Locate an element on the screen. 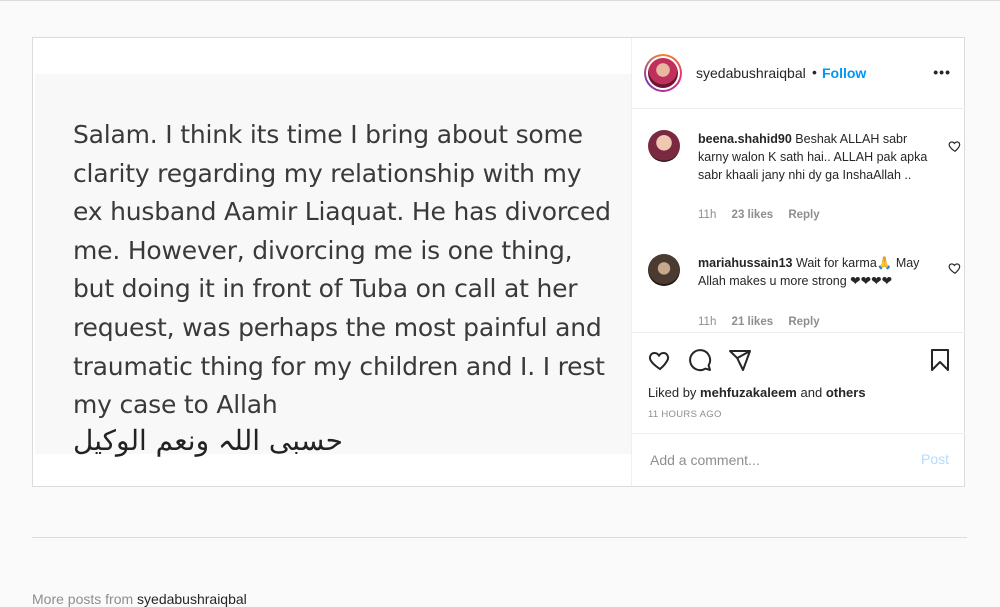  post-timestamp: 11 HOURS AGO is located at coordinates (685, 414).